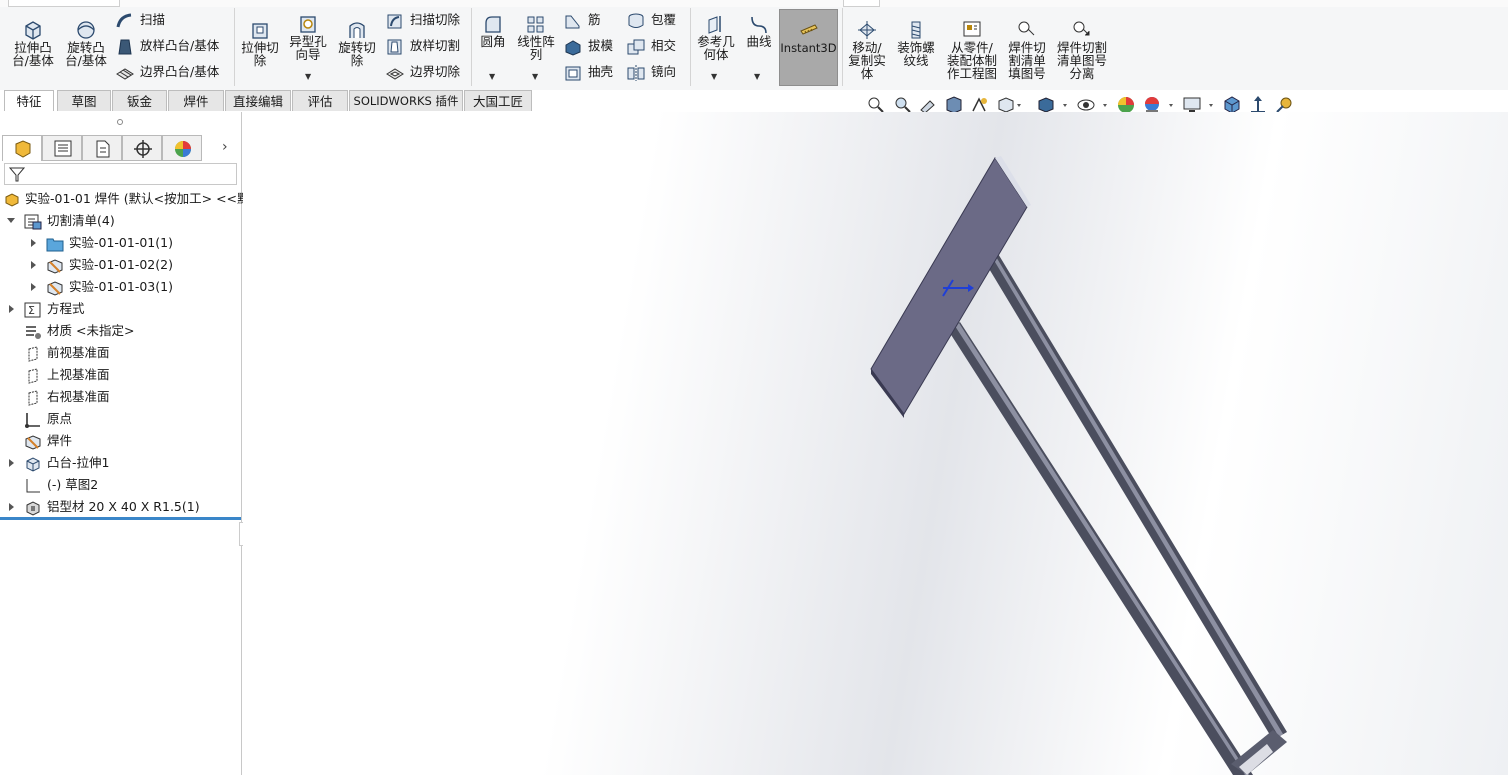 This screenshot has width=1508, height=775. Describe the element at coordinates (406, 100) in the screenshot. I see `tab-solidworks-addins: SOLIDWORKS 插件` at that location.